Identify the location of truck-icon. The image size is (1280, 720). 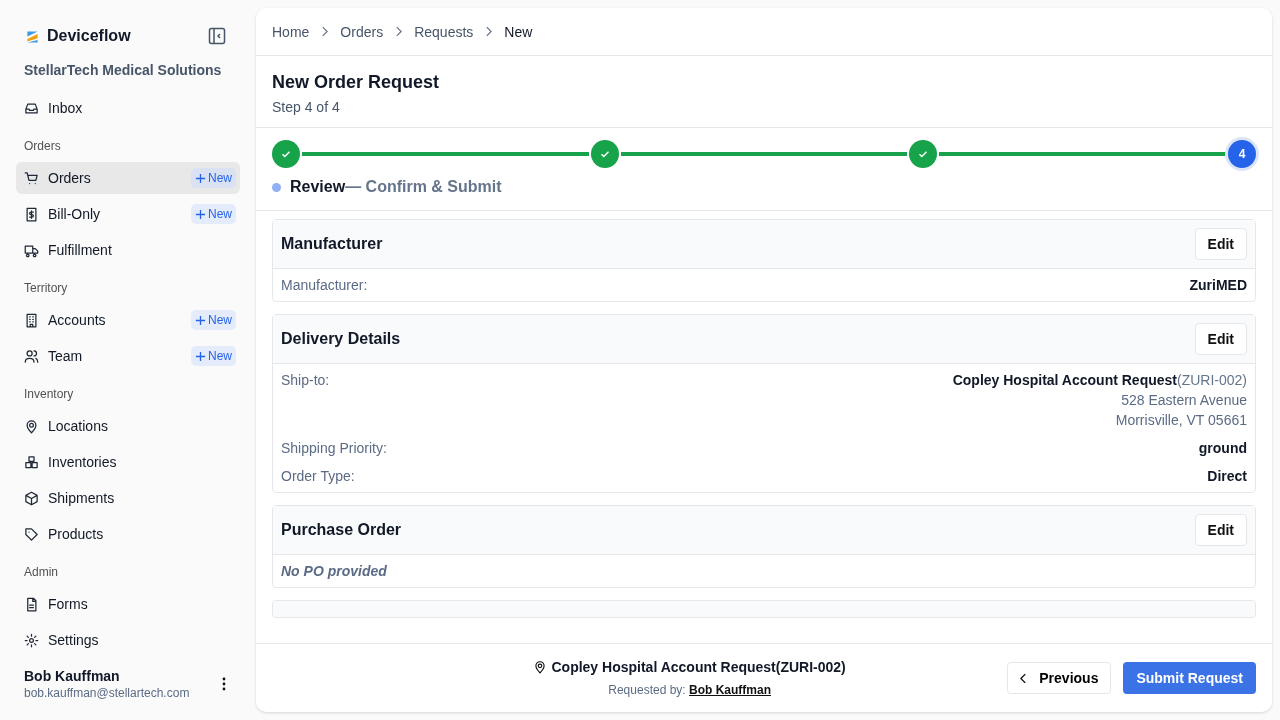
(31, 250).